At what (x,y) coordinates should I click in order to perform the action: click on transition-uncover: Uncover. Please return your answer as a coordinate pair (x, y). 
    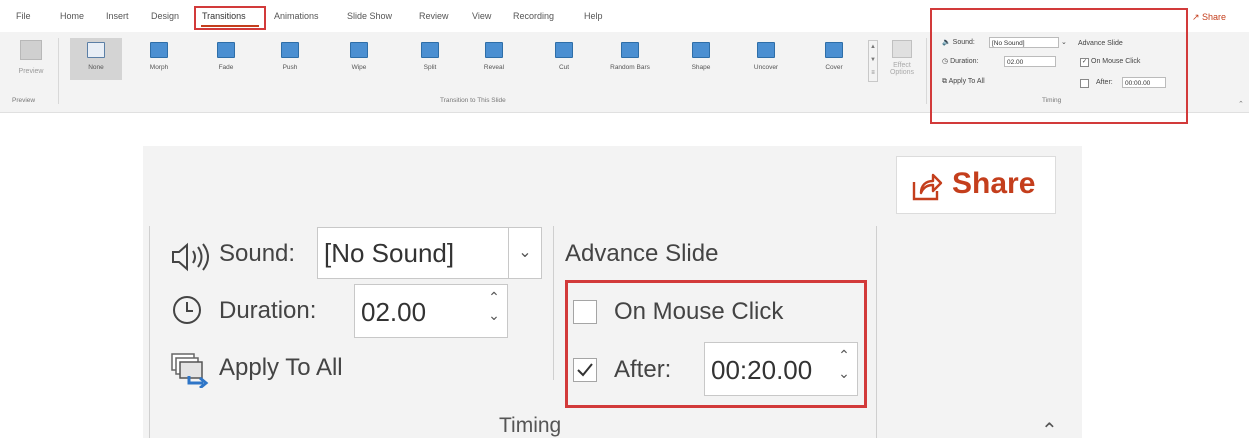
    Looking at the image, I should click on (766, 59).